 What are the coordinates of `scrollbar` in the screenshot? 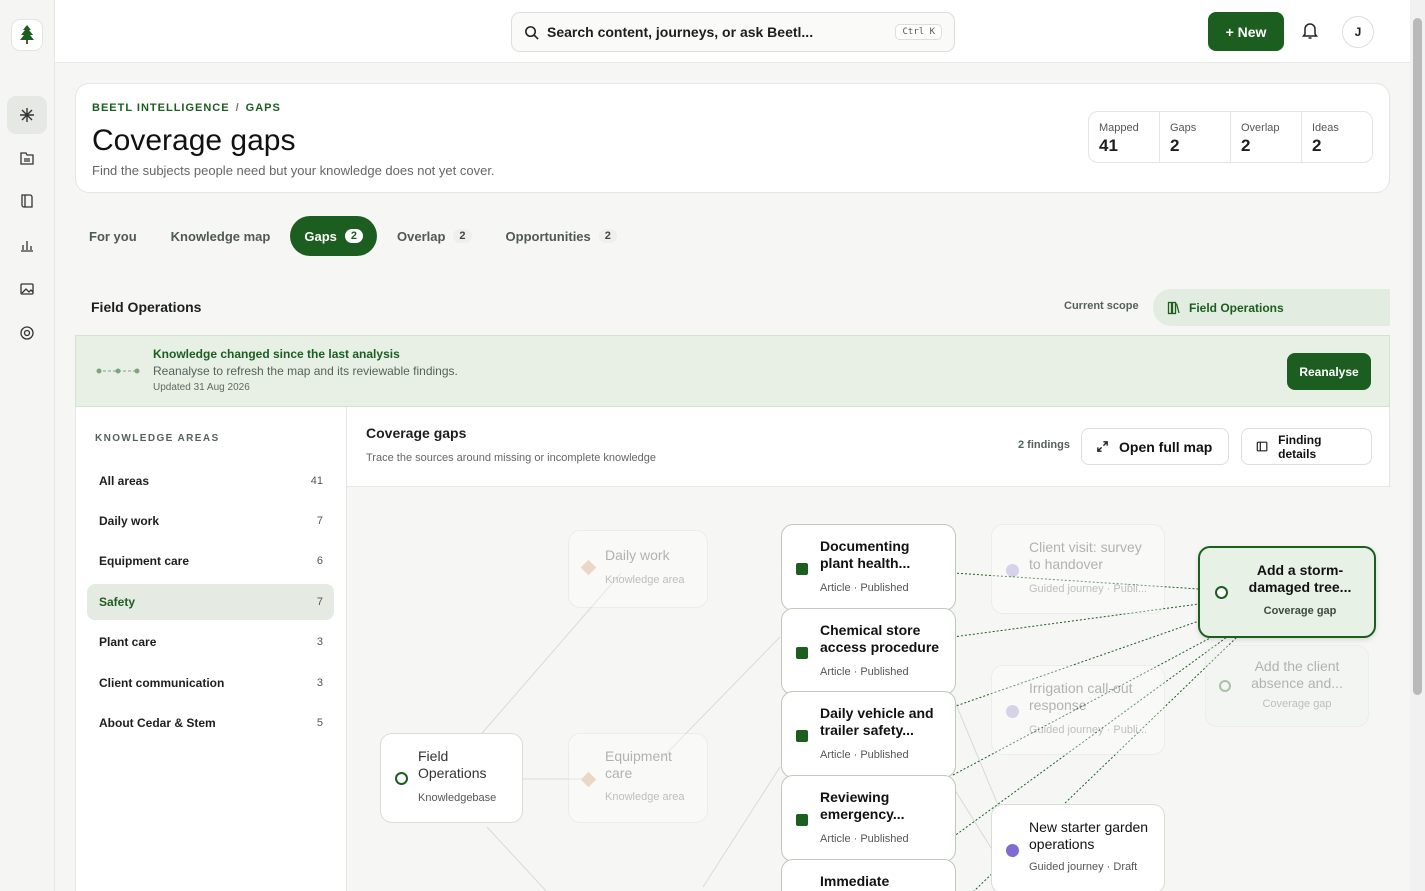 It's located at (1417, 445).